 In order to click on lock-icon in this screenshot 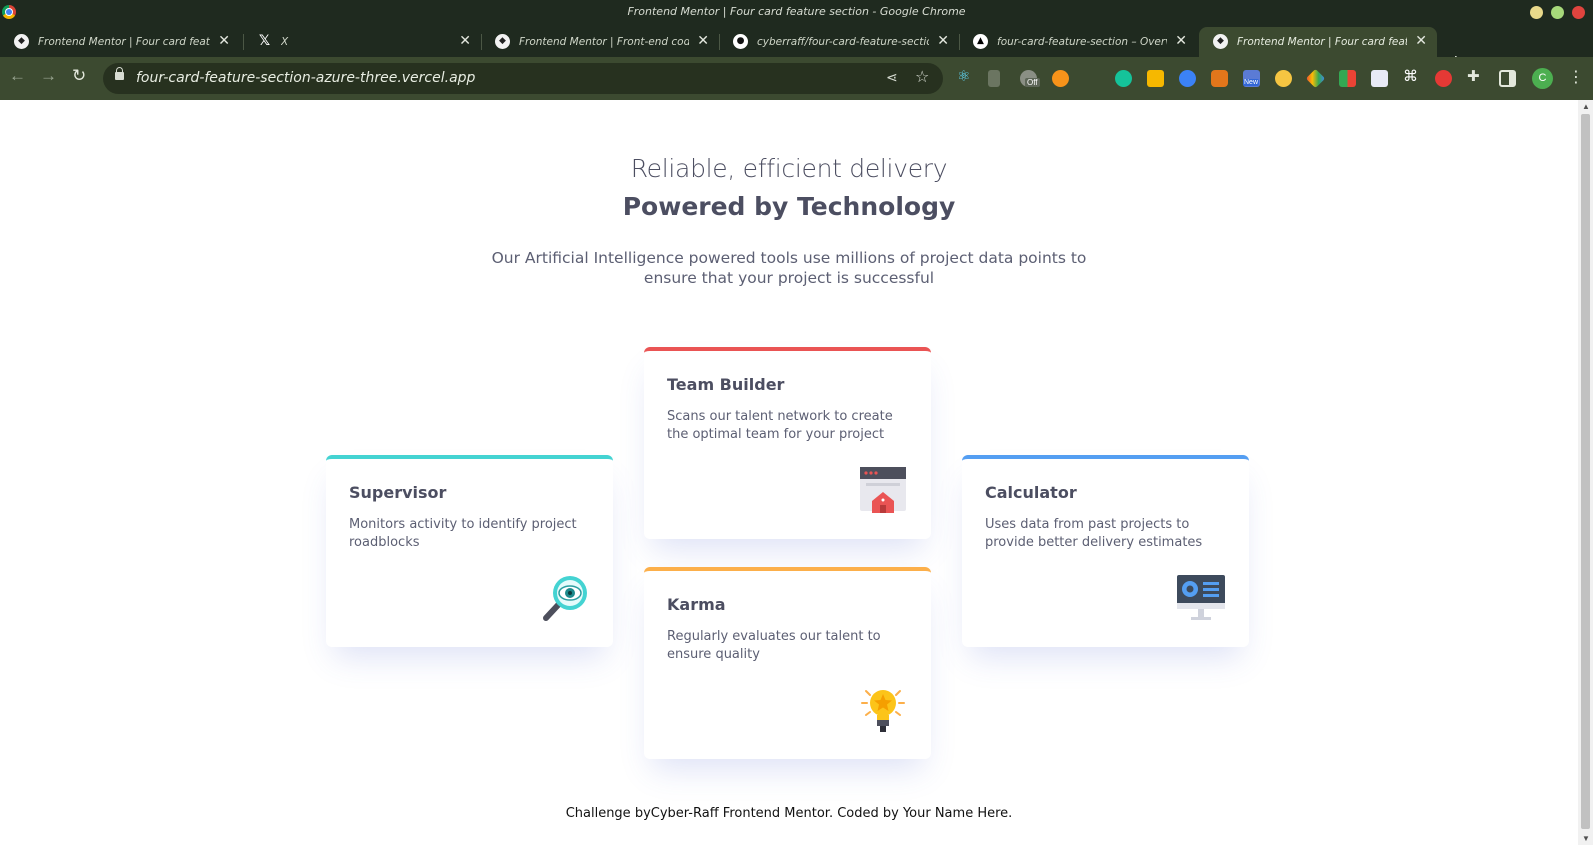, I will do `click(119, 73)`.